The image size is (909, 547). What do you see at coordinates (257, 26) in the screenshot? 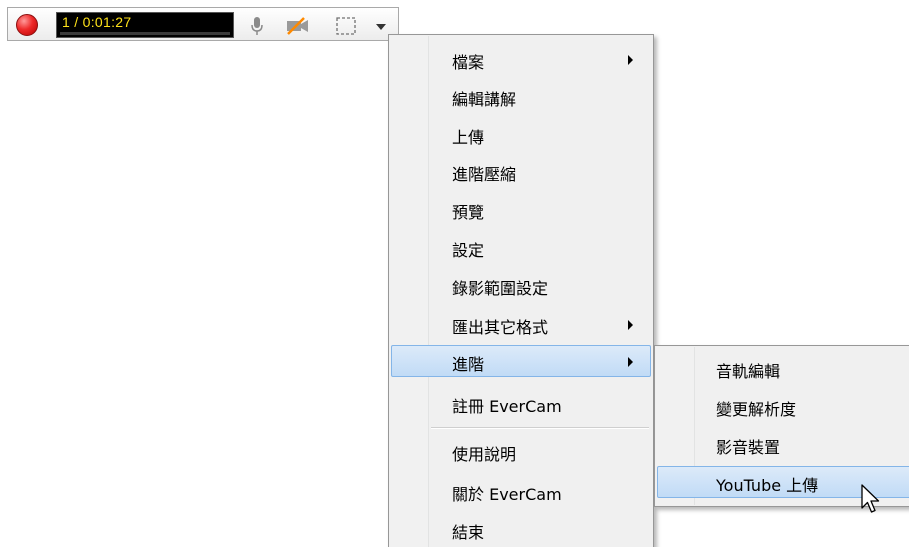
I see `microphone-icon` at bounding box center [257, 26].